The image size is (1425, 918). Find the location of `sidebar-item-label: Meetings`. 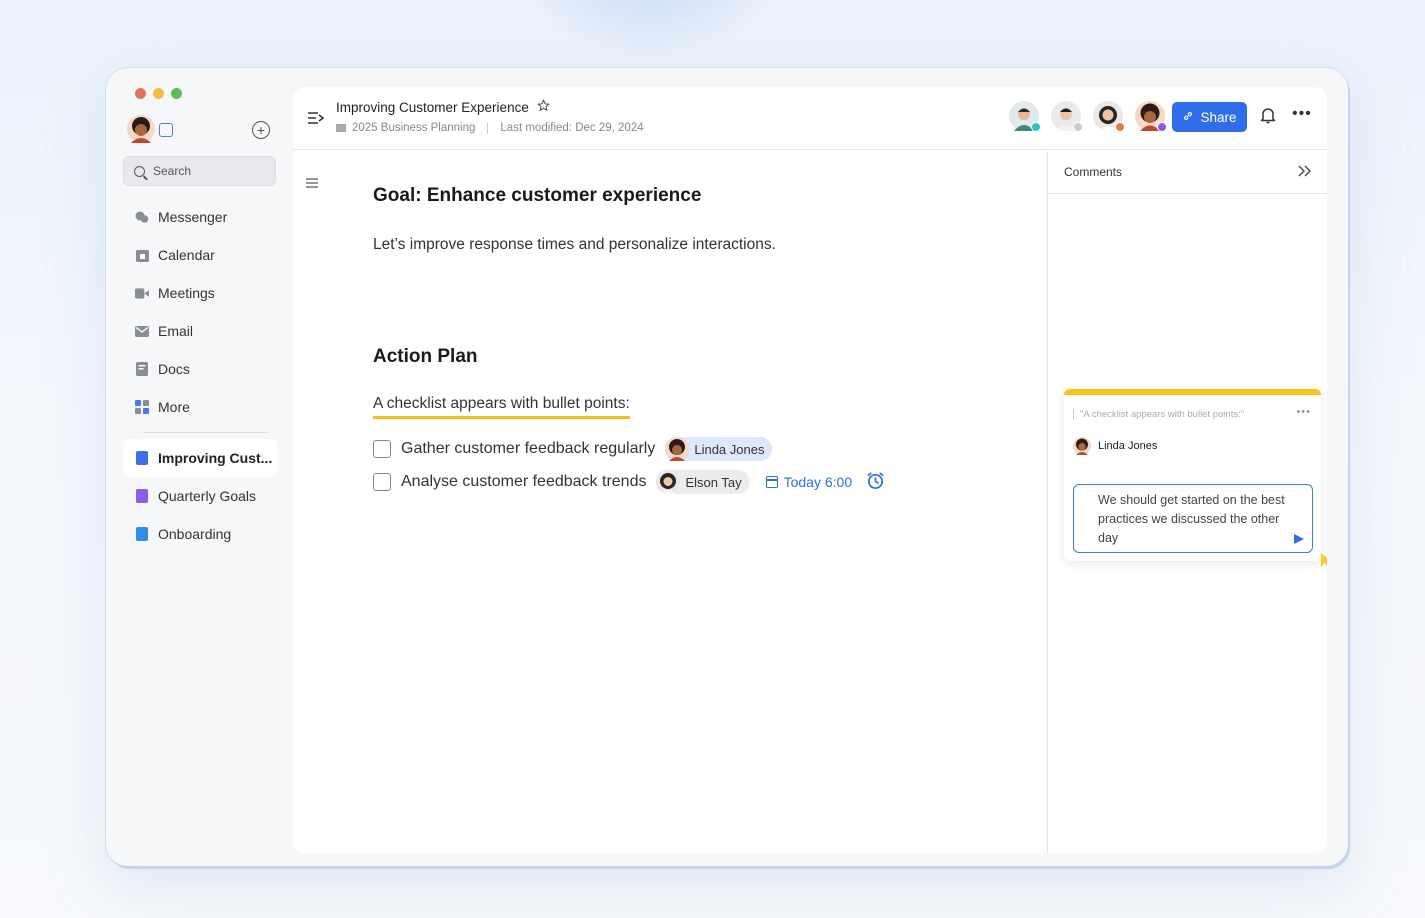

sidebar-item-label: Meetings is located at coordinates (186, 293).